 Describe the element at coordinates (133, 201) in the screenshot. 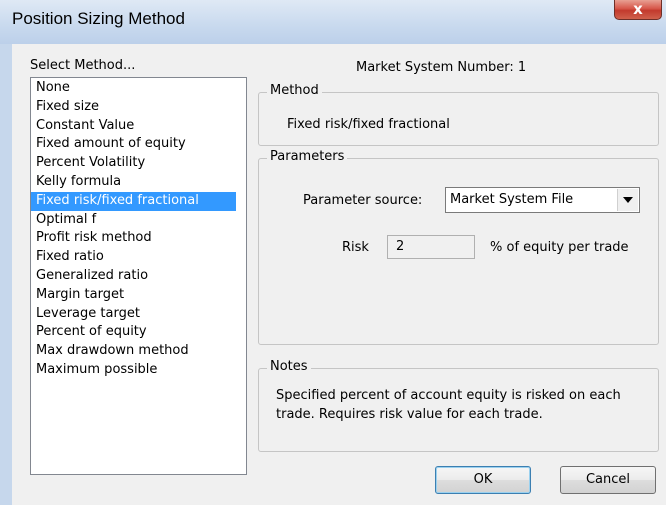

I see `method-list-item: Fixed risk/fixed fractional` at that location.